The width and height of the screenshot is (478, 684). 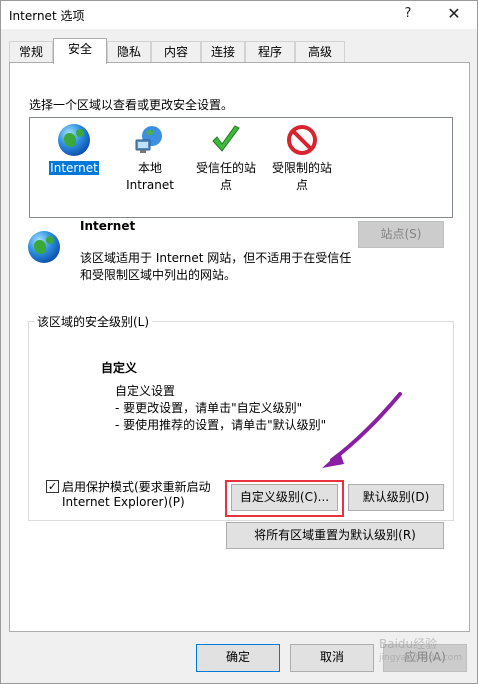 What do you see at coordinates (80, 51) in the screenshot?
I see `tab-security: 安全` at bounding box center [80, 51].